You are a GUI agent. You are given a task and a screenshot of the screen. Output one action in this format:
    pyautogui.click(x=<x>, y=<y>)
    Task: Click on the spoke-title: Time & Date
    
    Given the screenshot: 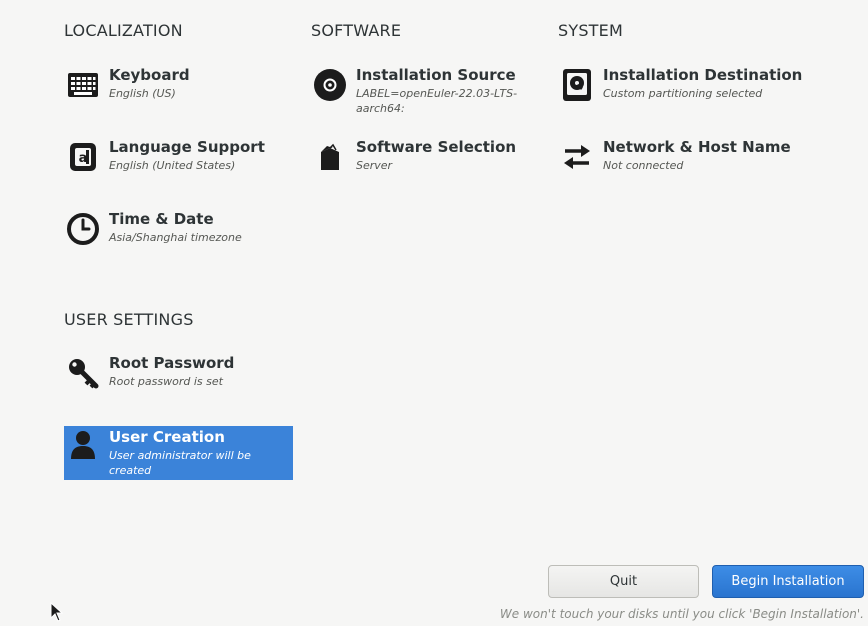 What is the action you would take?
    pyautogui.click(x=161, y=219)
    